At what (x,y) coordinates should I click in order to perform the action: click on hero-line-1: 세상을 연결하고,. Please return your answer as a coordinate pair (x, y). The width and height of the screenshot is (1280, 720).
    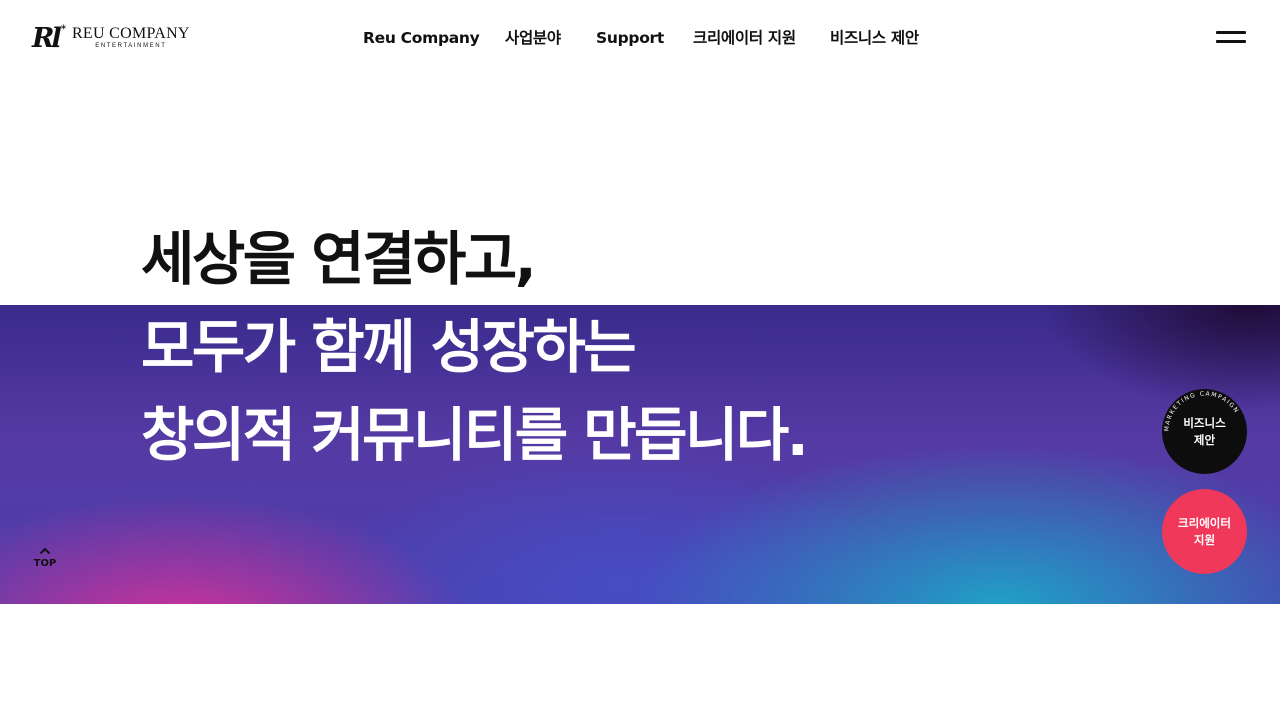
    Looking at the image, I should click on (339, 259).